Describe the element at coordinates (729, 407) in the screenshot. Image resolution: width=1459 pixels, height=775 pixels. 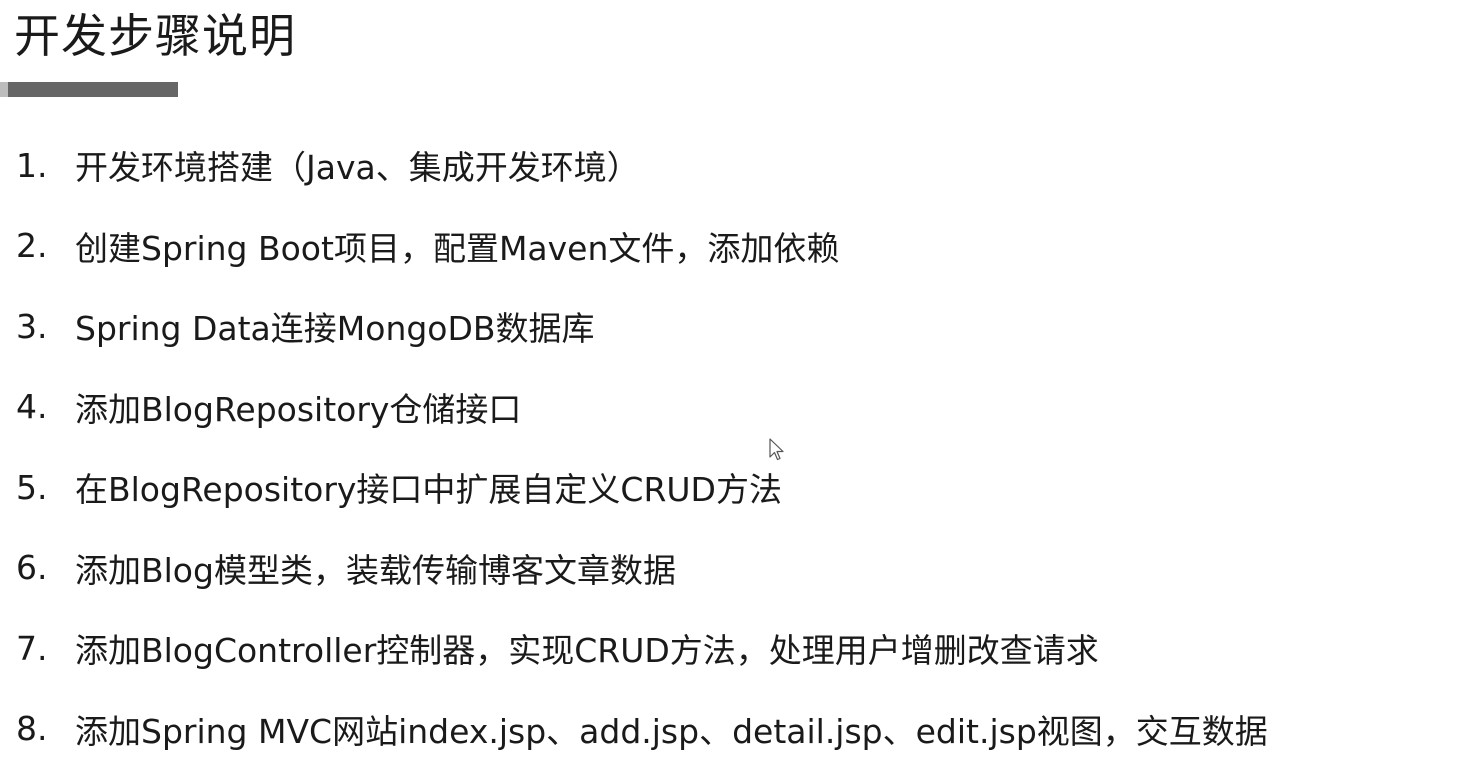
I see `step-item-4: 4. 添加BlogRepository仓储接口` at that location.